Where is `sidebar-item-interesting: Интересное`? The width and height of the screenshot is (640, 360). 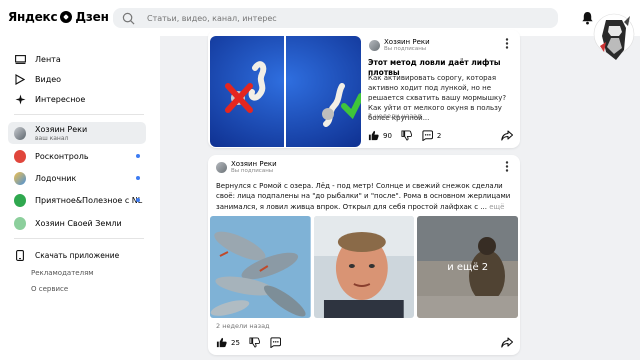 sidebar-item-interesting: Интересное is located at coordinates (77, 99).